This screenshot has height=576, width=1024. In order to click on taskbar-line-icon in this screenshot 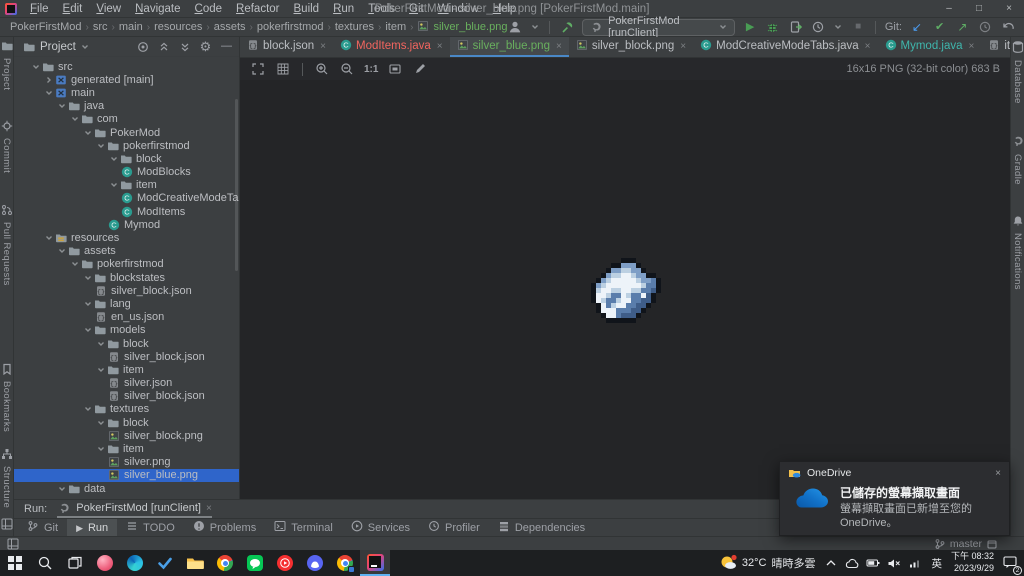, I will do `click(255, 563)`.